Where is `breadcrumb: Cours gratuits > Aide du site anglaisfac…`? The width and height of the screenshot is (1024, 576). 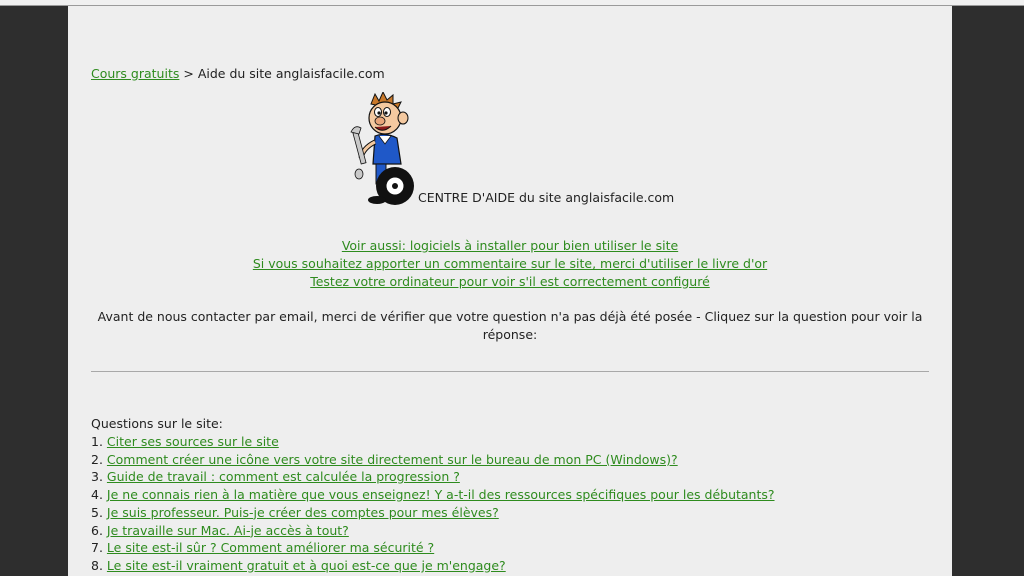
breadcrumb: Cours gratuits > Aide du site anglaisfac… is located at coordinates (238, 73).